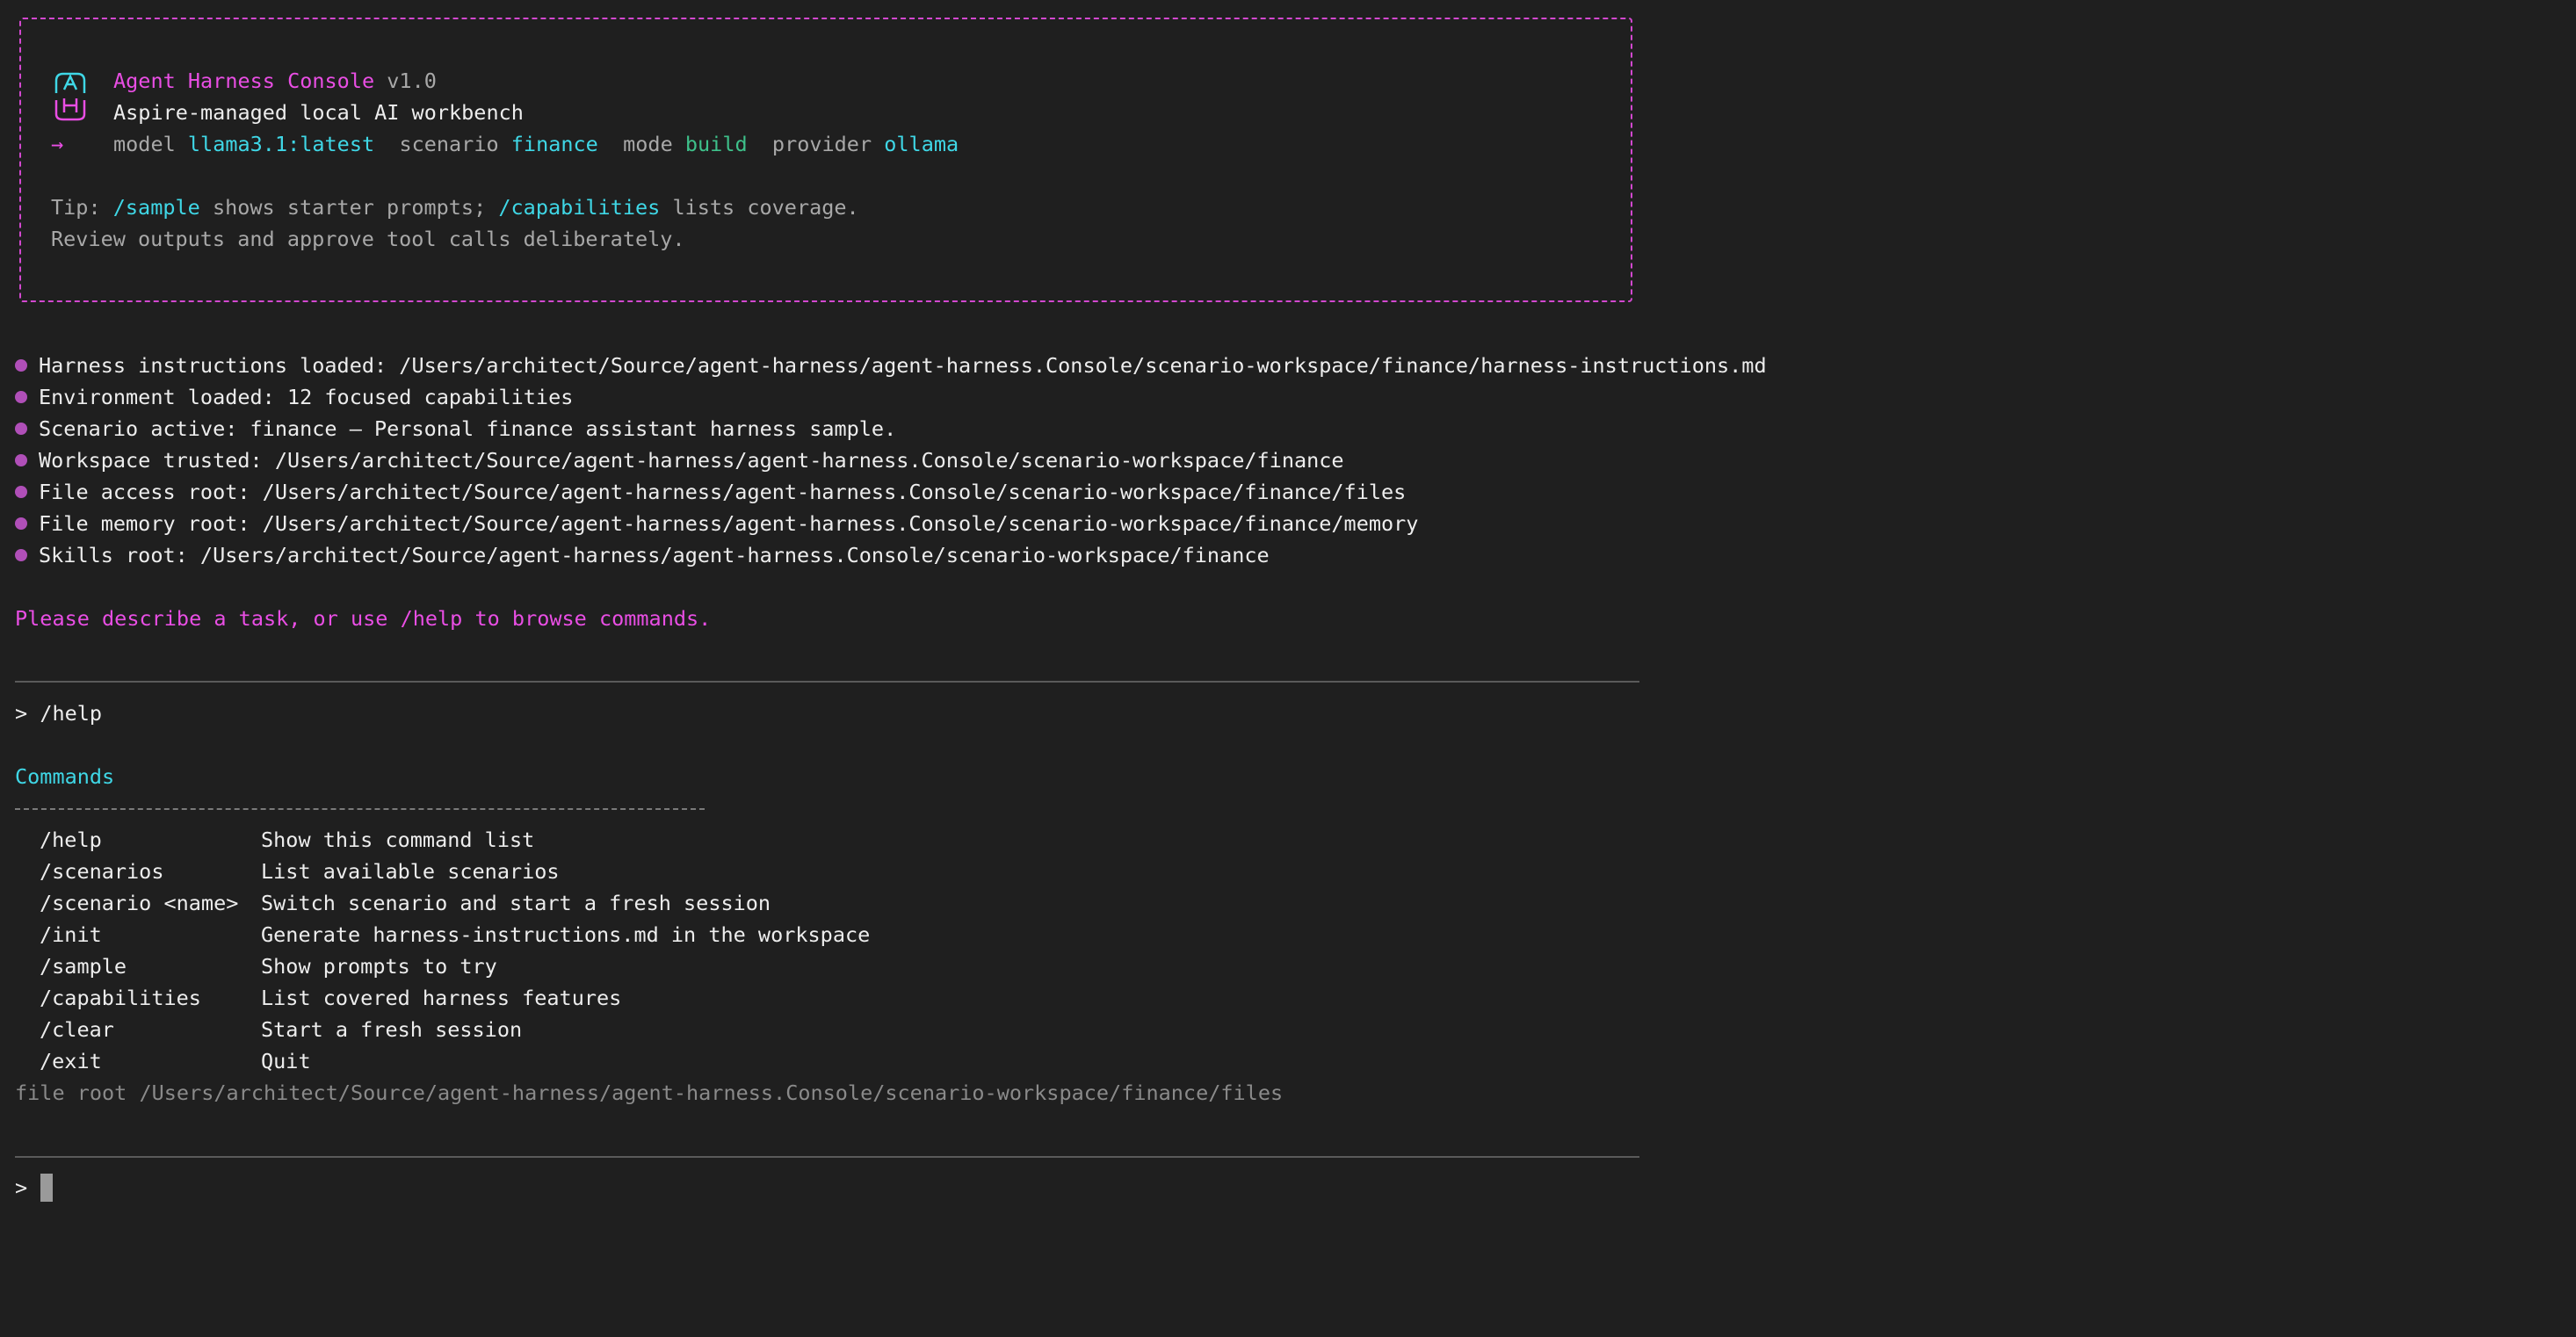  I want to click on banner-title-line: Agent Harness Console v1.0, so click(275, 81).